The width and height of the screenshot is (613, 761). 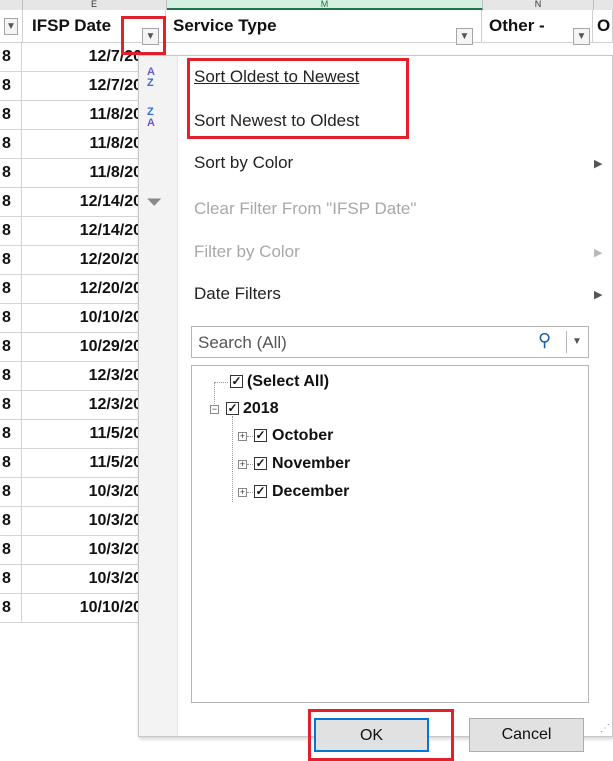 What do you see at coordinates (324, 26) in the screenshot?
I see `header-cell-service-type: Service Type` at bounding box center [324, 26].